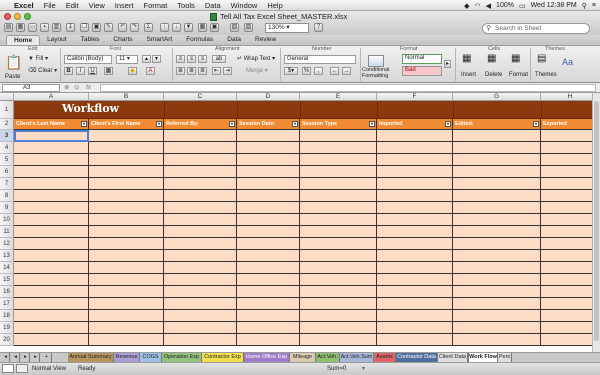  I want to click on header-cell: Client's First Name ▾, so click(126, 124).